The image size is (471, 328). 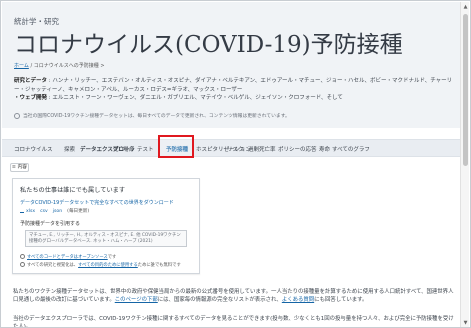 What do you see at coordinates (50, 224) in the screenshot?
I see `cite-label: 予防接種データを引用する` at bounding box center [50, 224].